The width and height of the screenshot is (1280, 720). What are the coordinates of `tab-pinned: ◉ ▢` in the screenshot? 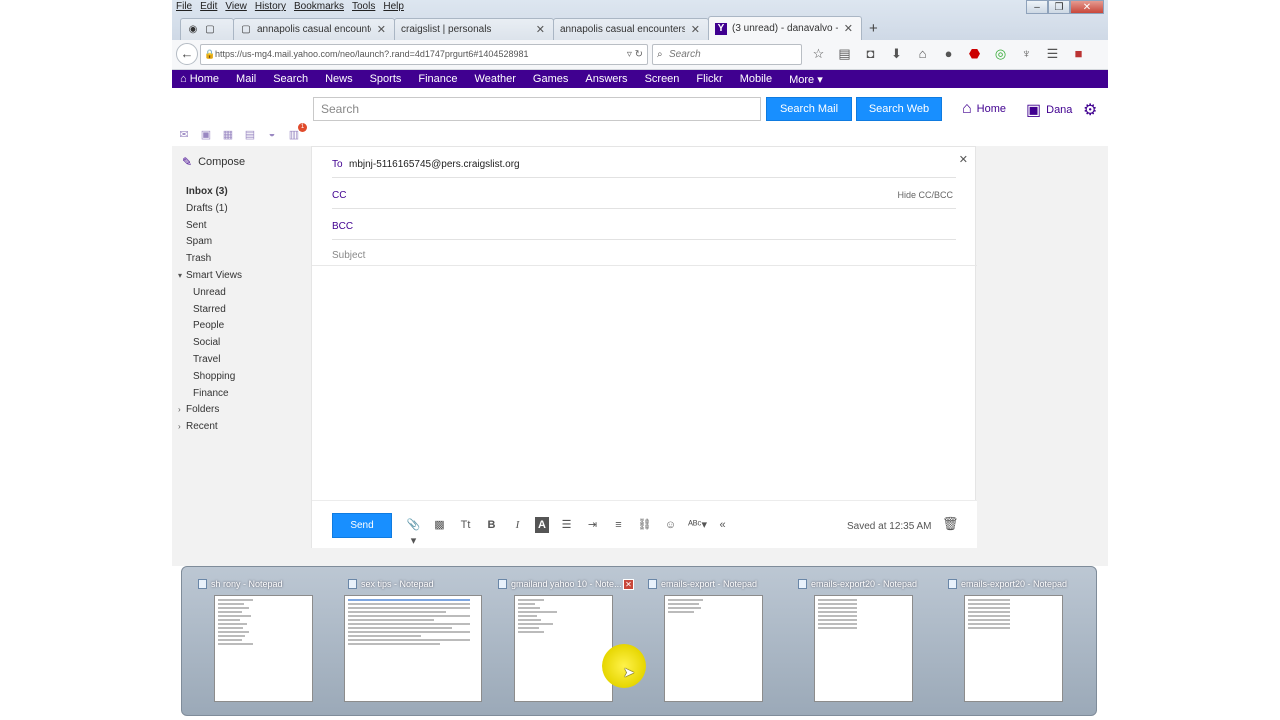 It's located at (207, 29).